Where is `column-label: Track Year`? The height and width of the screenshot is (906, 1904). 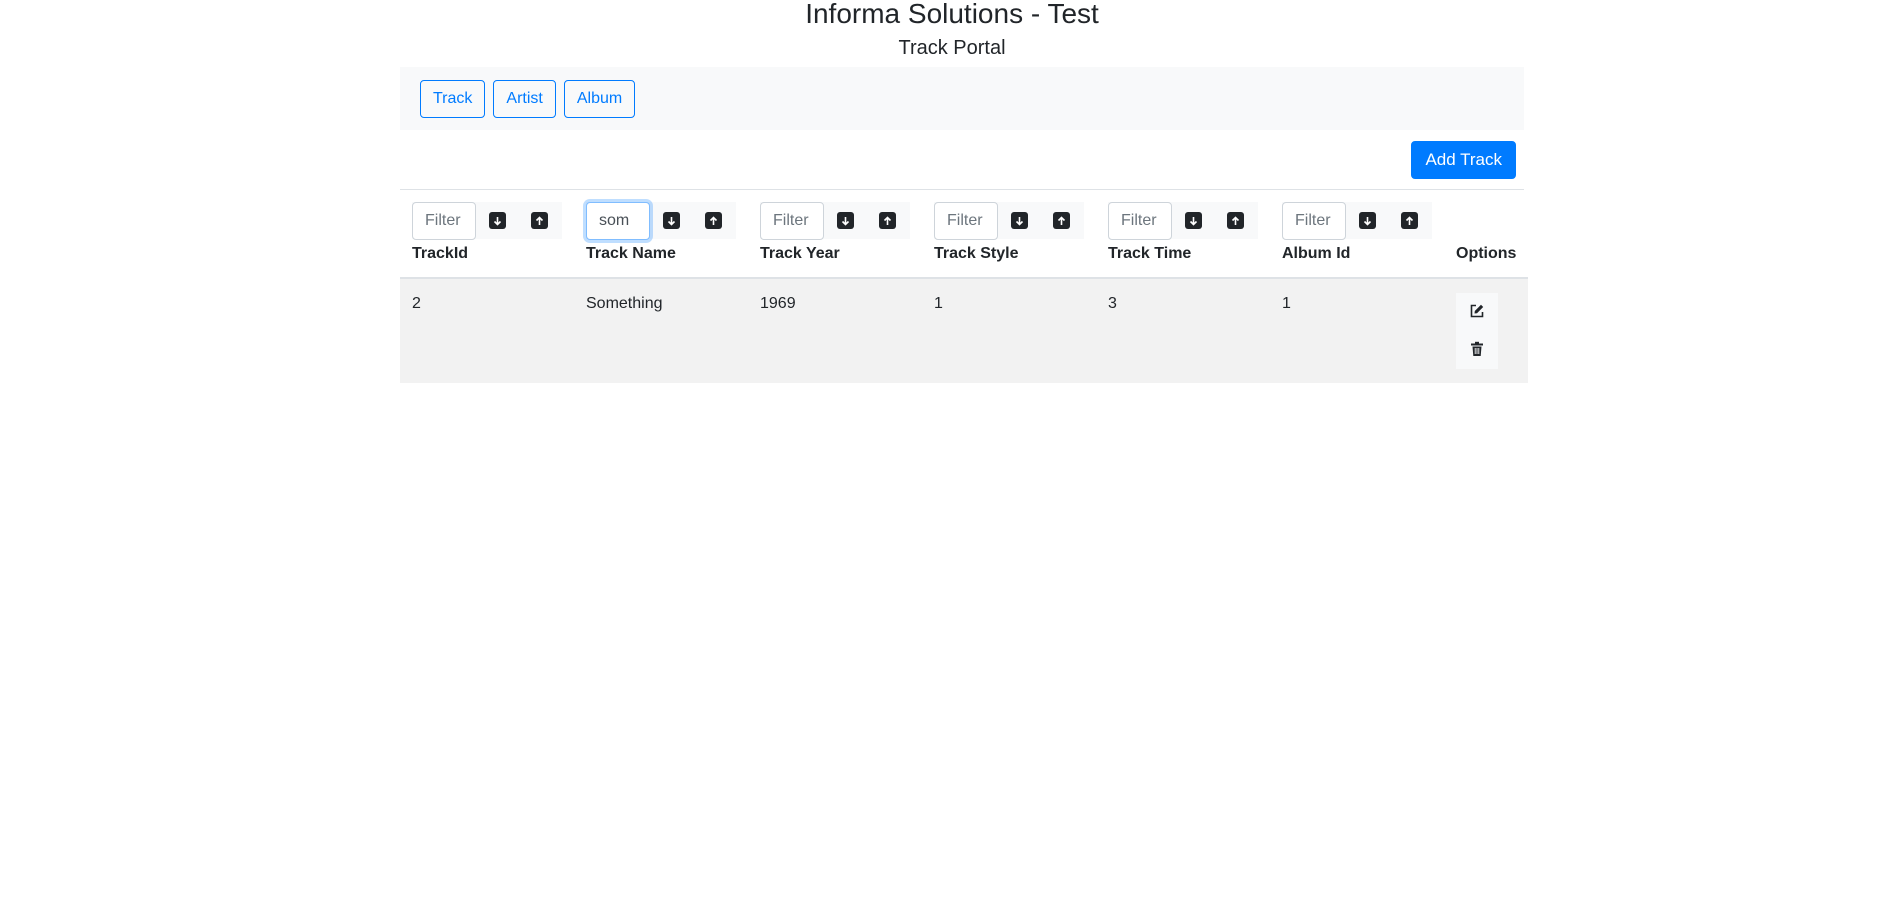 column-label: Track Year is located at coordinates (800, 253).